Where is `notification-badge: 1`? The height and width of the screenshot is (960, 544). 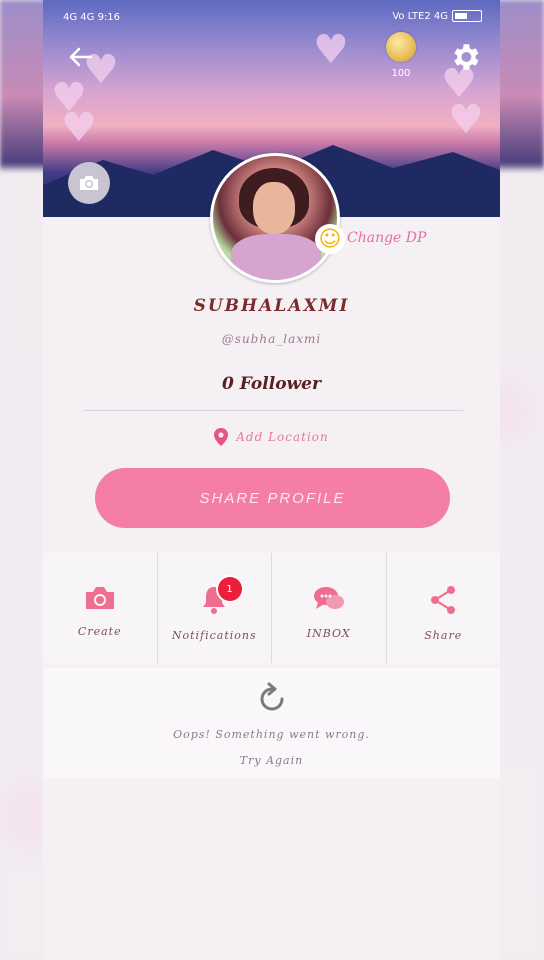
notification-badge: 1 is located at coordinates (229, 589).